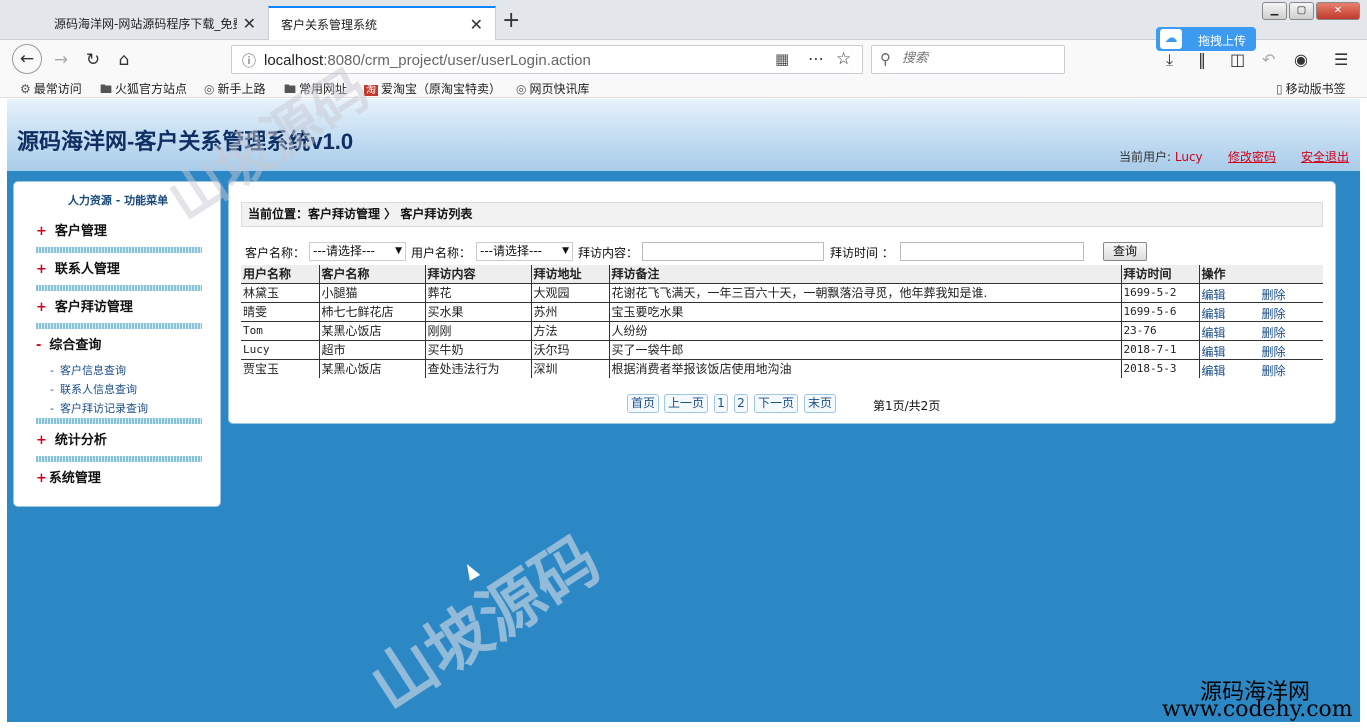 The image size is (1367, 728). I want to click on cell-content: 买牛奶, so click(477, 349).